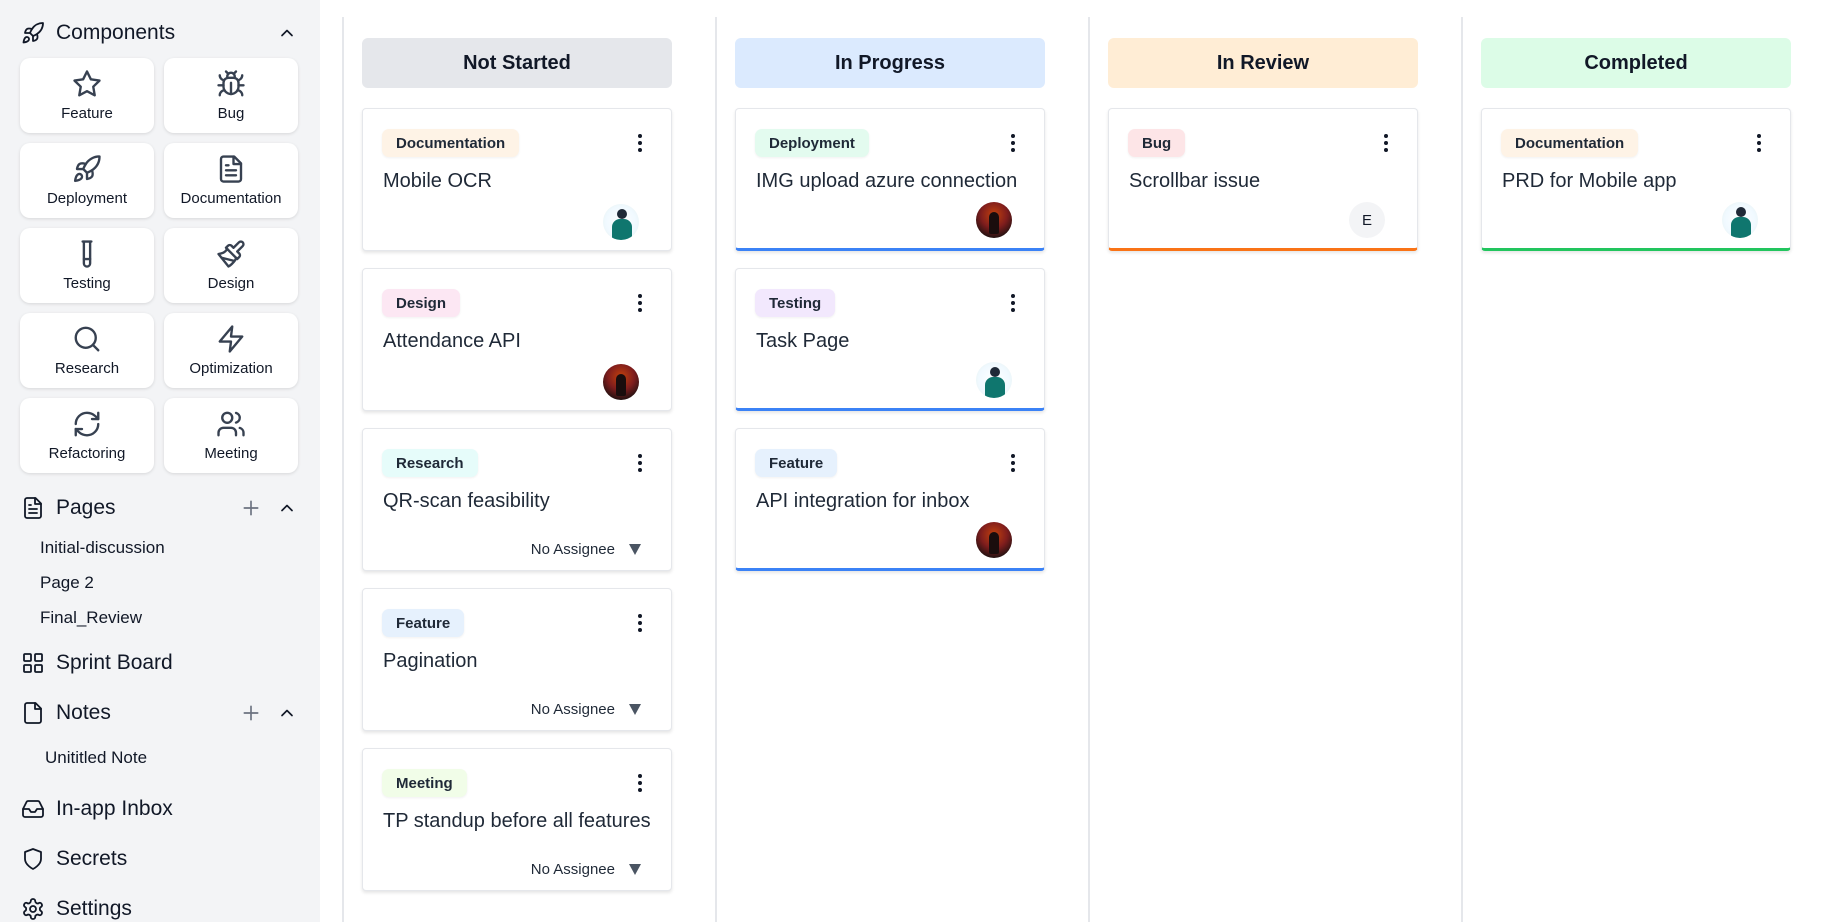  Describe the element at coordinates (102, 548) in the screenshot. I see `page-item: Initial-discussion` at that location.